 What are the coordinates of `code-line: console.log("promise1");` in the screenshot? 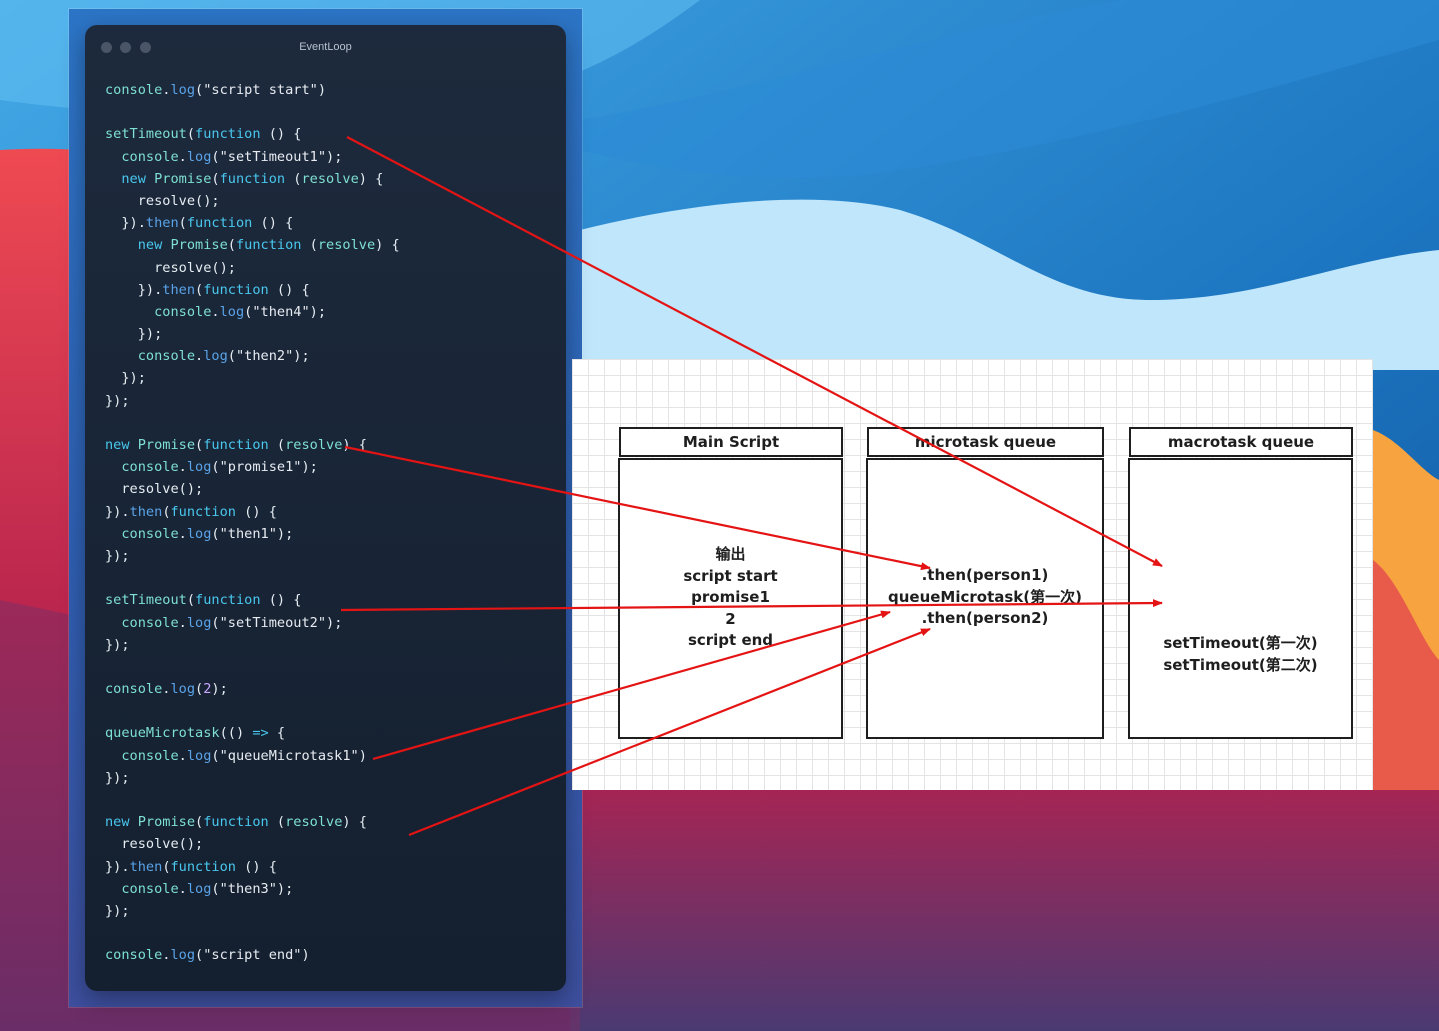 It's located at (252, 467).